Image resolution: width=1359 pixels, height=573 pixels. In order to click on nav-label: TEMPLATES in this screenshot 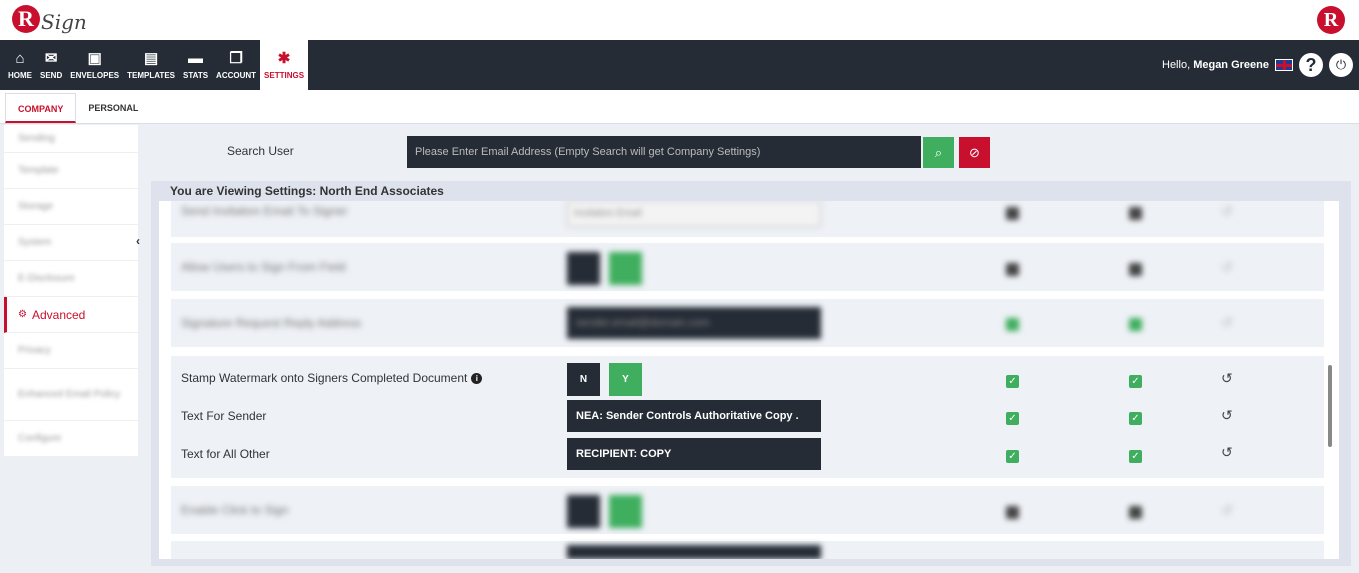, I will do `click(151, 75)`.